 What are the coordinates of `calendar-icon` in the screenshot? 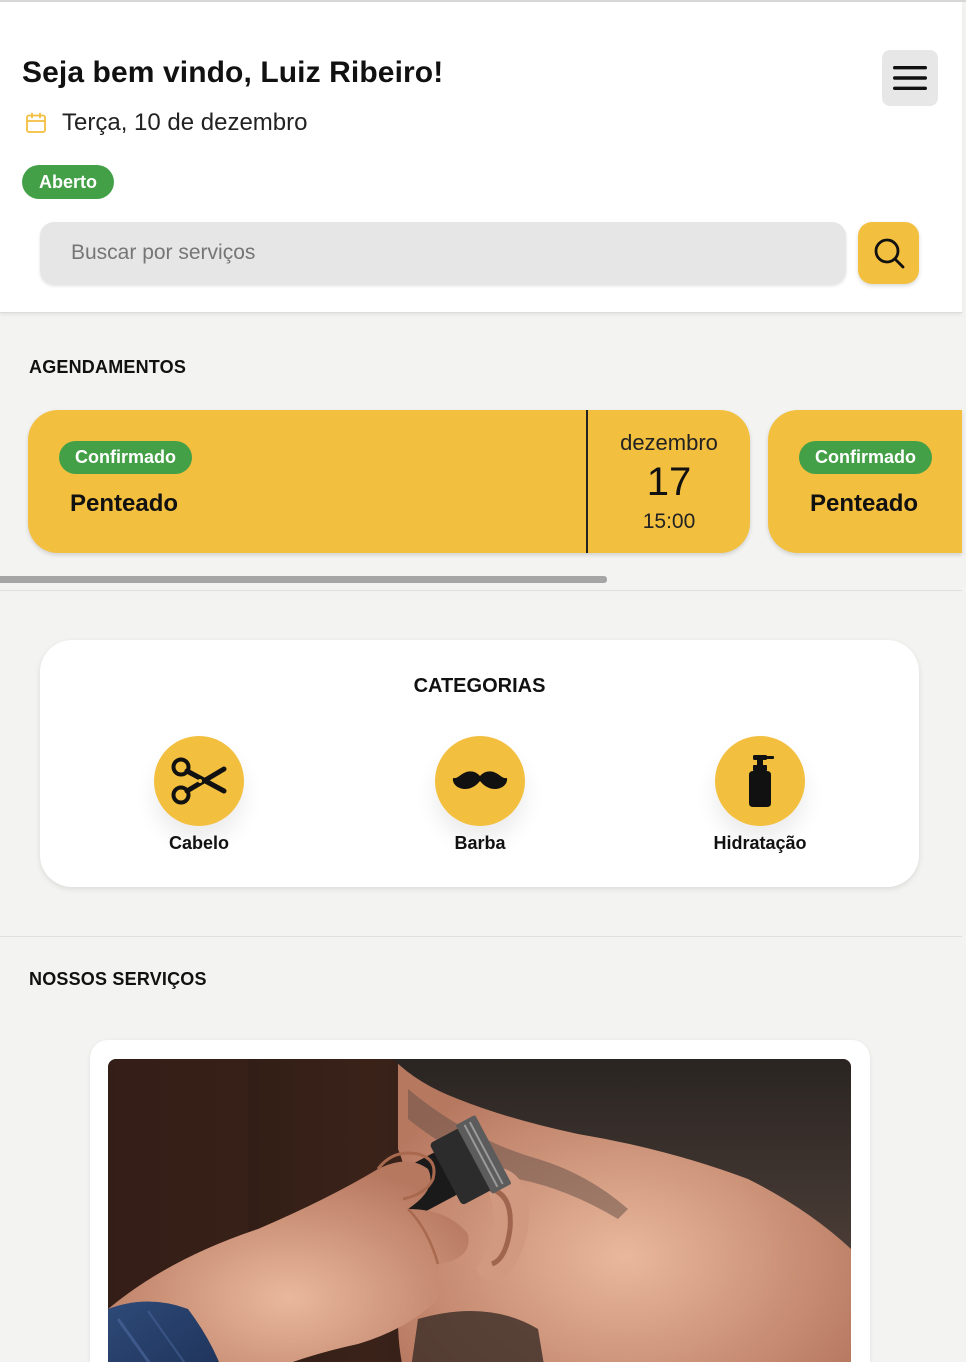 It's located at (36, 122).